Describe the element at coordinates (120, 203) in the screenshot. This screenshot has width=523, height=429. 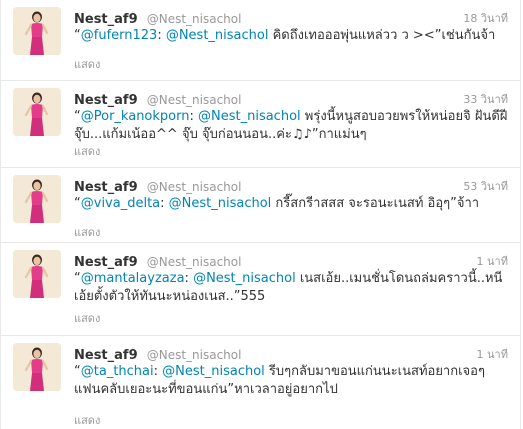
I see `mention-link: @viva_delta` at that location.